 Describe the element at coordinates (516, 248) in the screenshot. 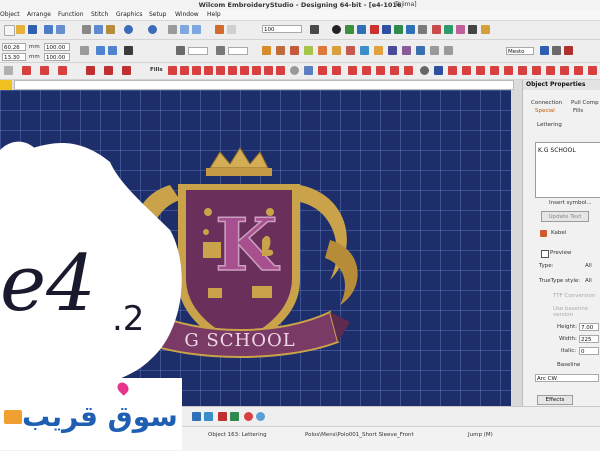

I see `canvas-vertical-scrollbar` at that location.